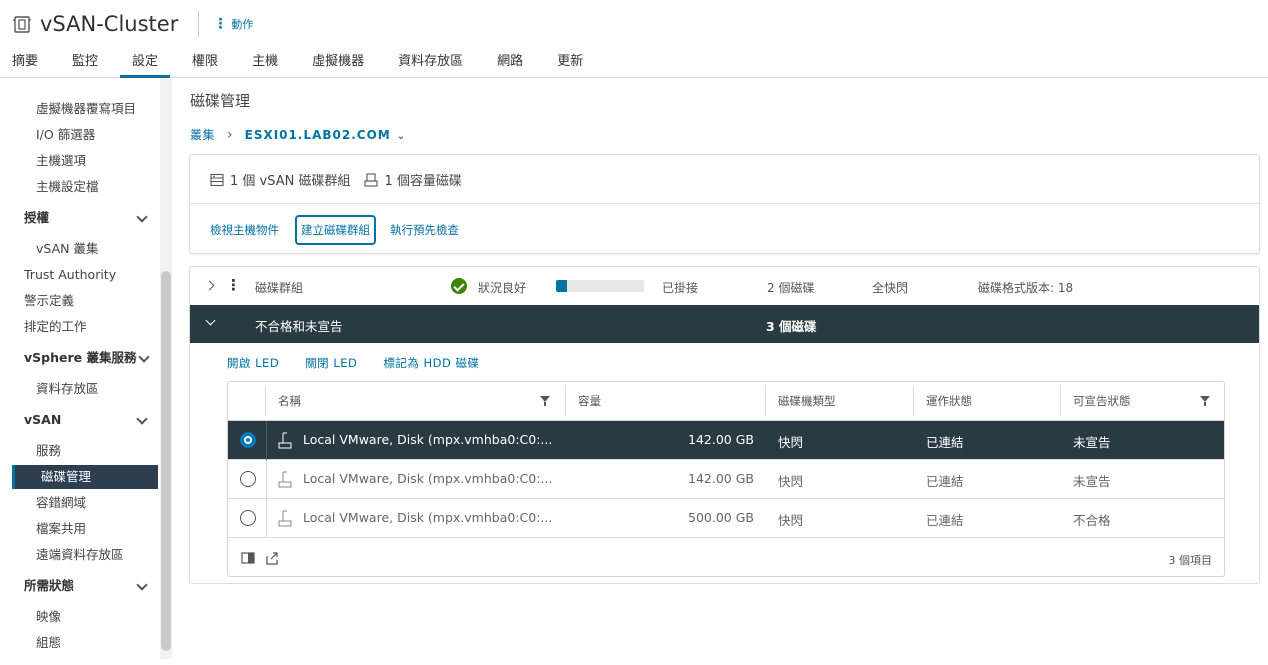 This screenshot has height=665, width=1268. I want to click on chevron-down-icon: ⌄, so click(401, 136).